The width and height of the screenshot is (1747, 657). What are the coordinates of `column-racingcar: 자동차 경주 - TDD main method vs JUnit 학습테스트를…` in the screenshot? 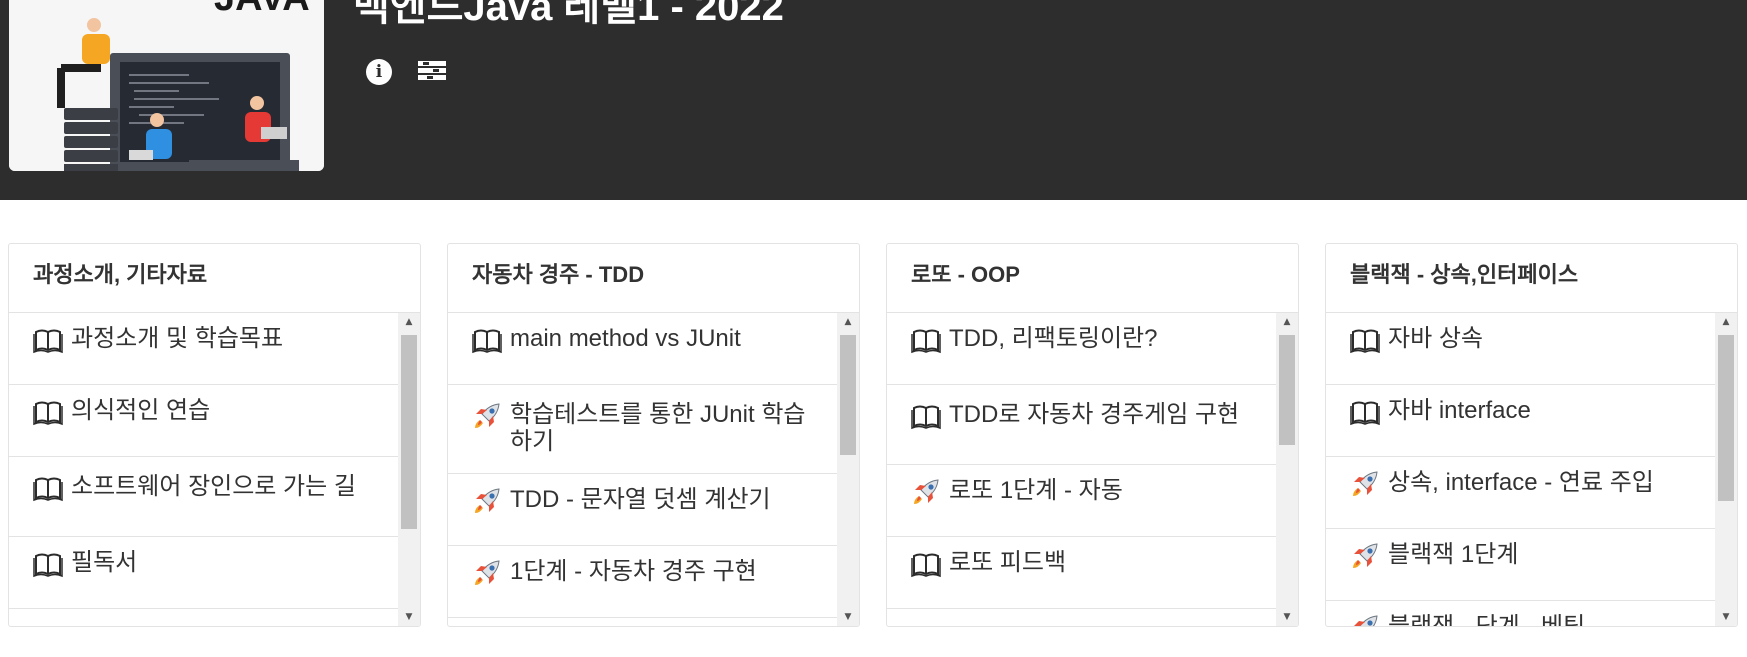 It's located at (653, 435).